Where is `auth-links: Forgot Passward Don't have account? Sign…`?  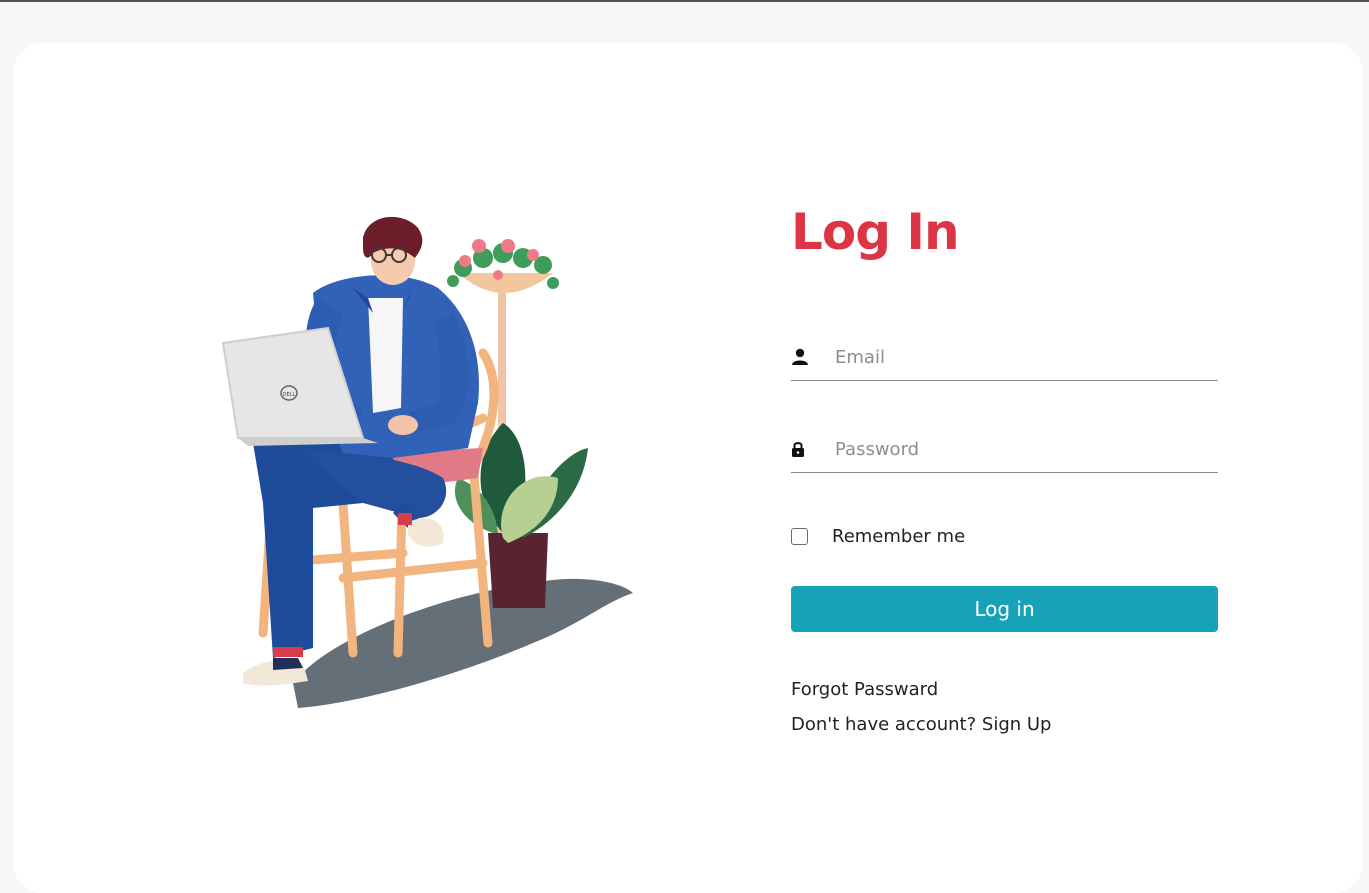 auth-links: Forgot Passward Don't have account? Sign… is located at coordinates (1004, 707).